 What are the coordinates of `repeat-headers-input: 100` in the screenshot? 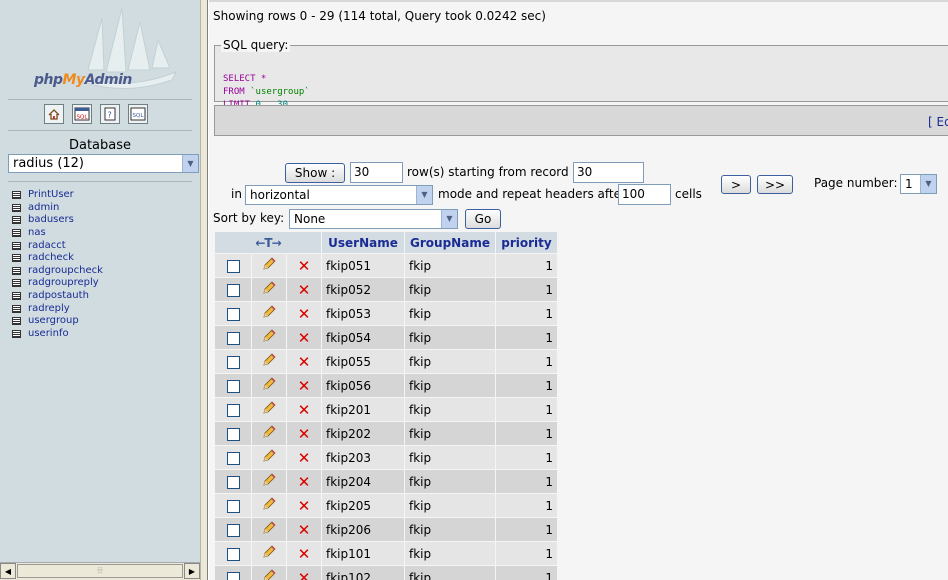 It's located at (644, 194).